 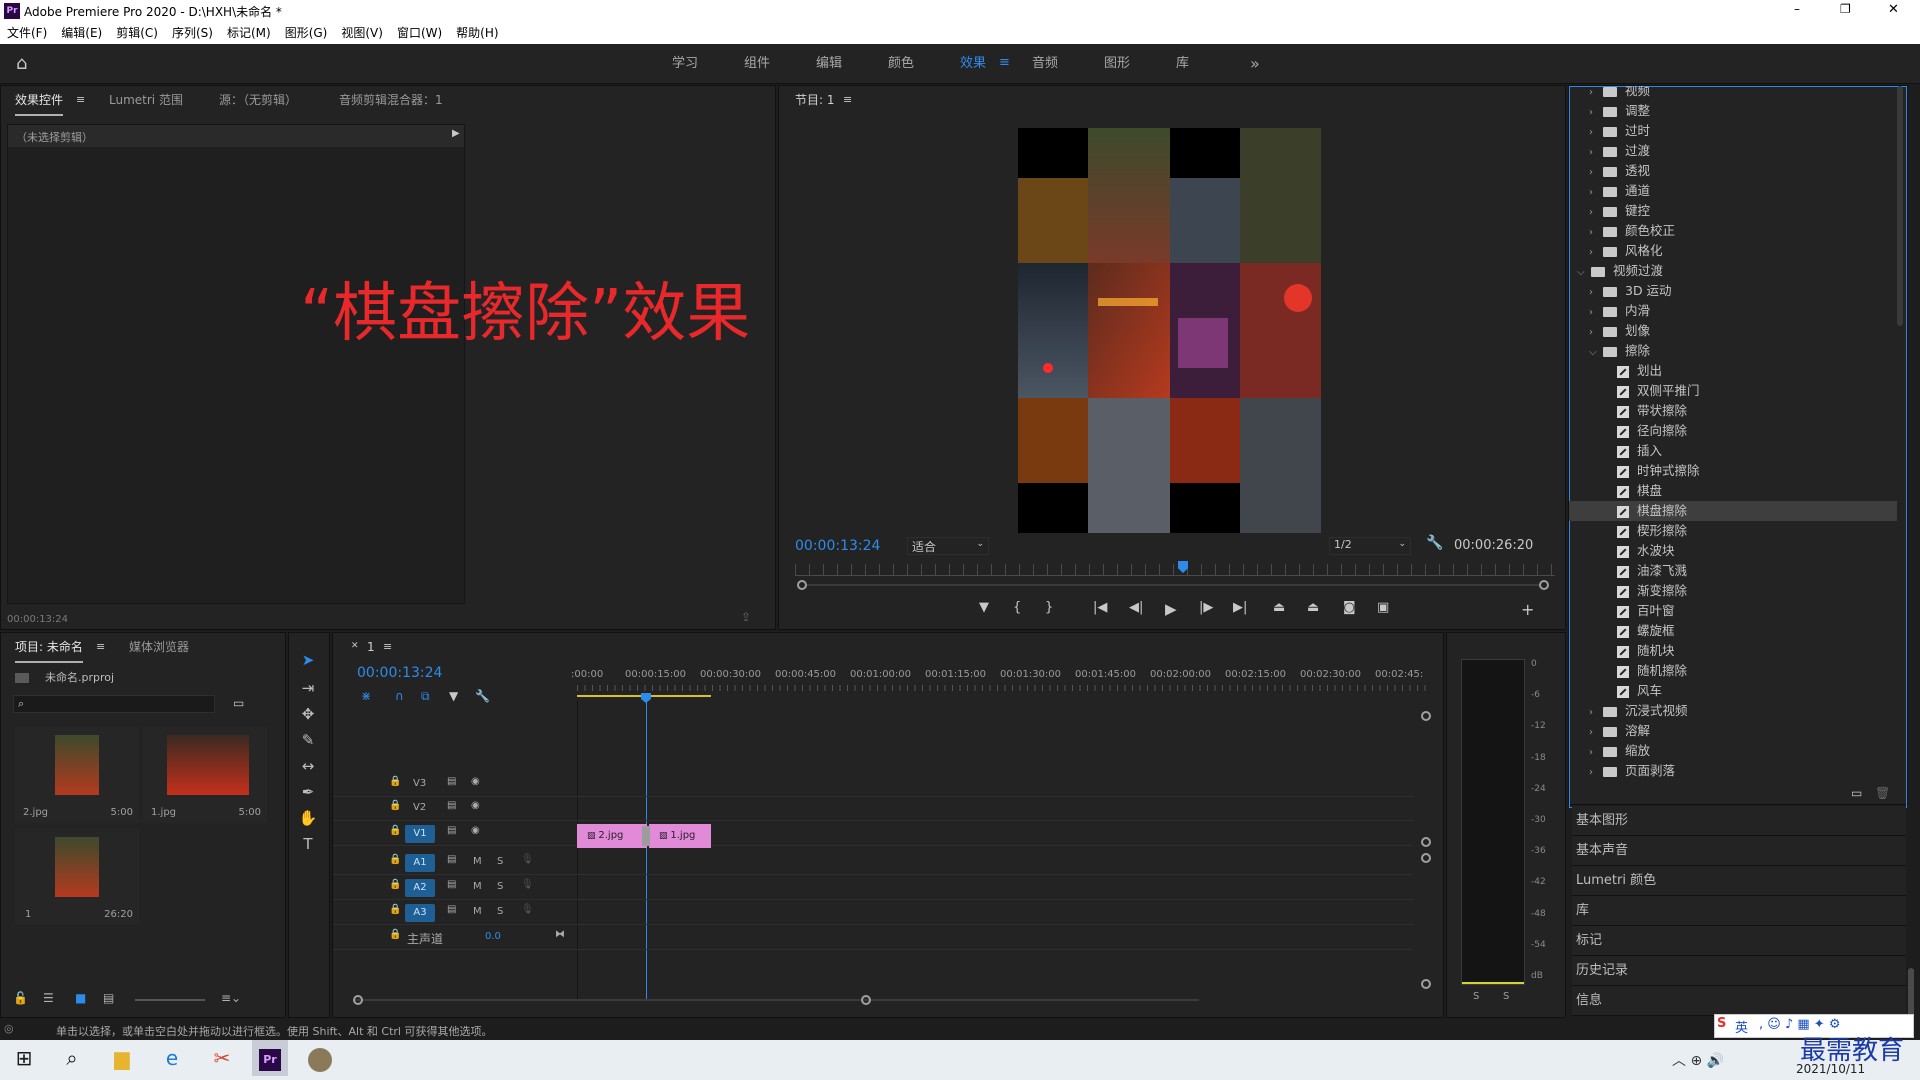 What do you see at coordinates (306, 33) in the screenshot?
I see `menu-graphics: 图形(G)` at bounding box center [306, 33].